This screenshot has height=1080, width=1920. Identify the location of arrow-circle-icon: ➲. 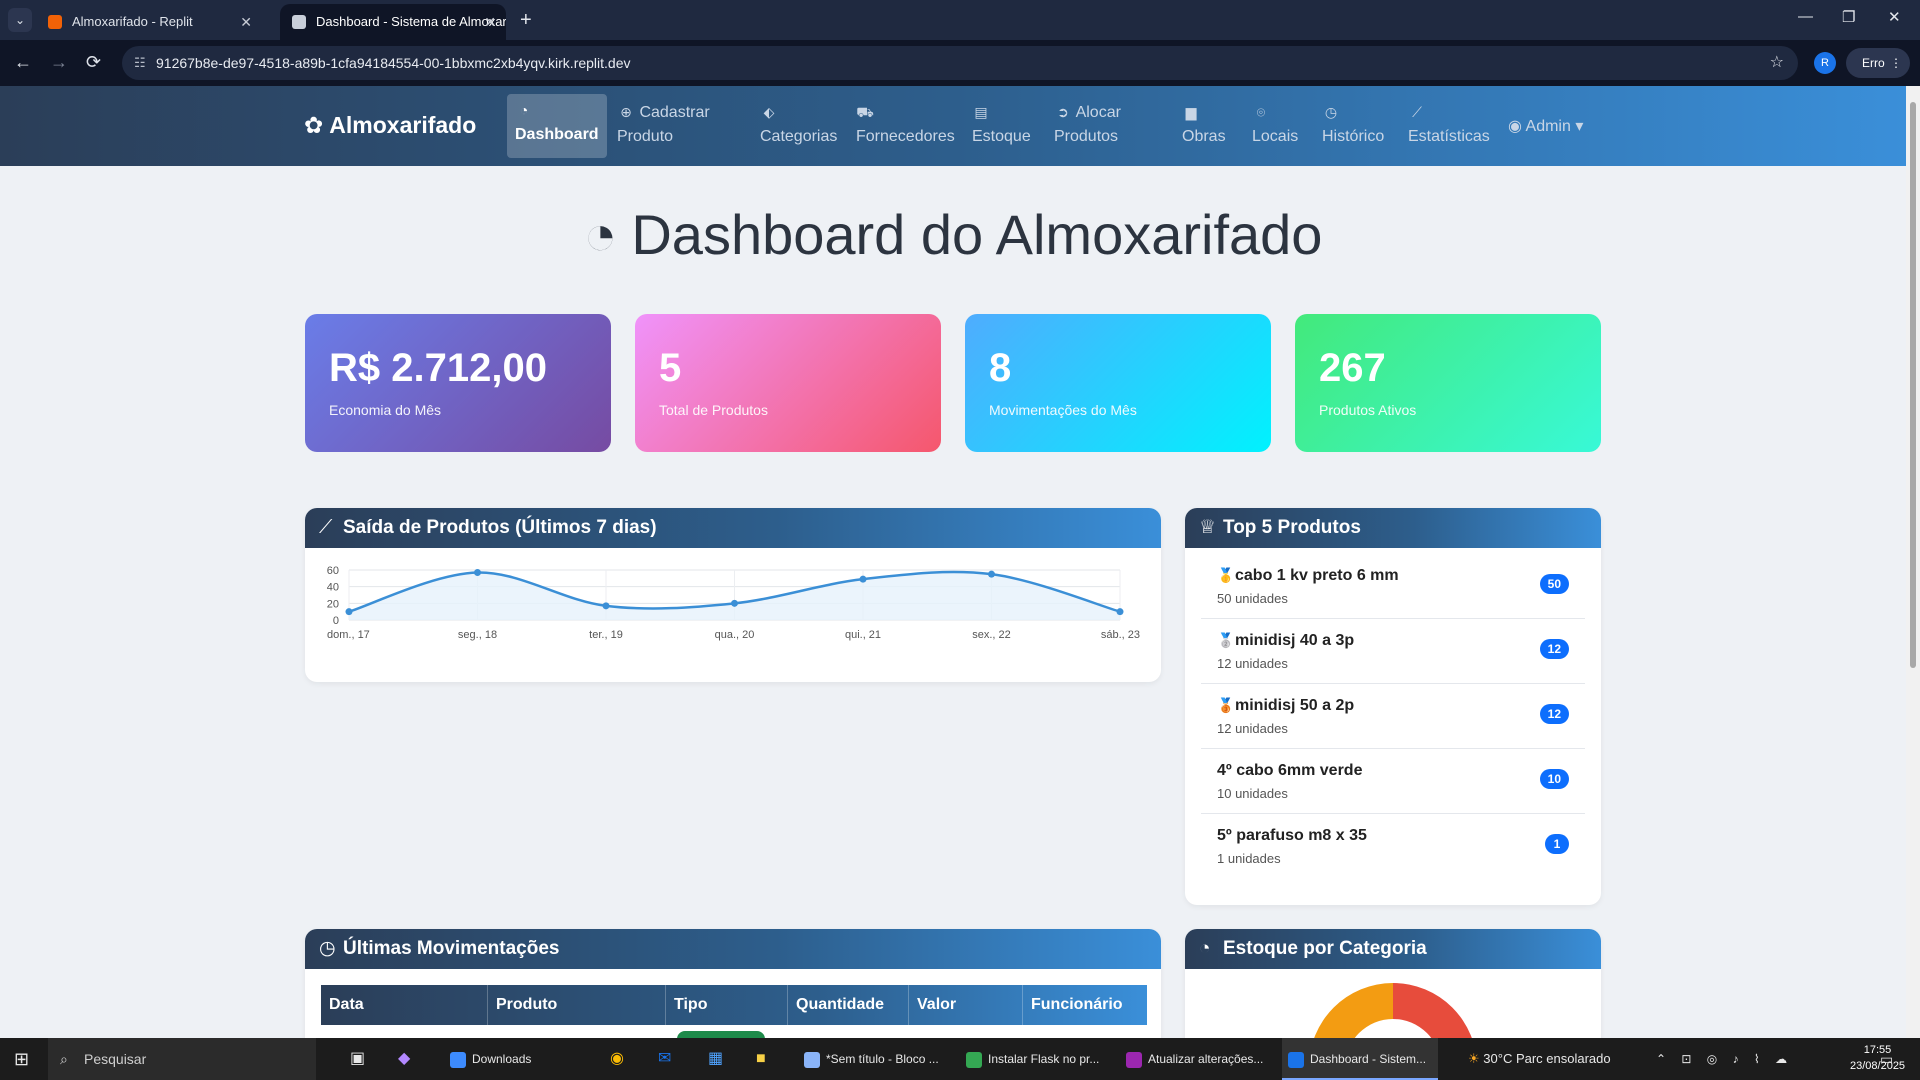
(1063, 112).